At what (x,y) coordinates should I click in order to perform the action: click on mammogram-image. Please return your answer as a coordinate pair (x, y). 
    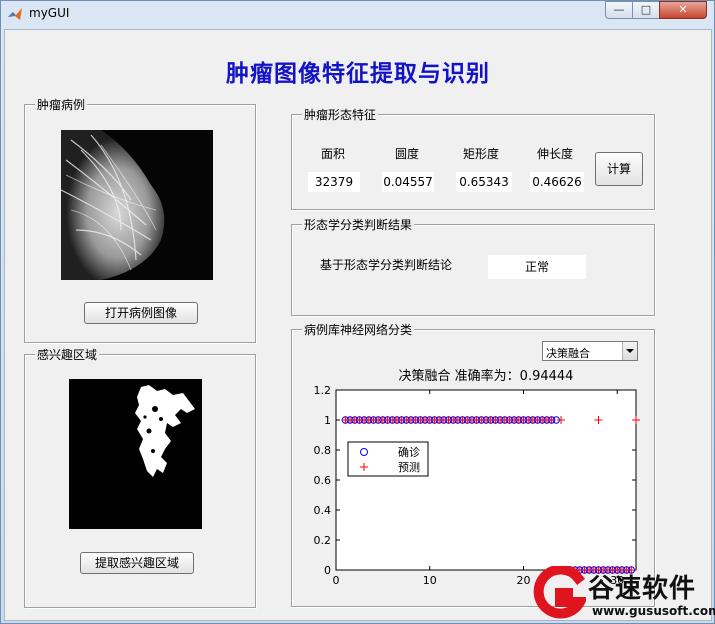
    Looking at the image, I should click on (137, 205).